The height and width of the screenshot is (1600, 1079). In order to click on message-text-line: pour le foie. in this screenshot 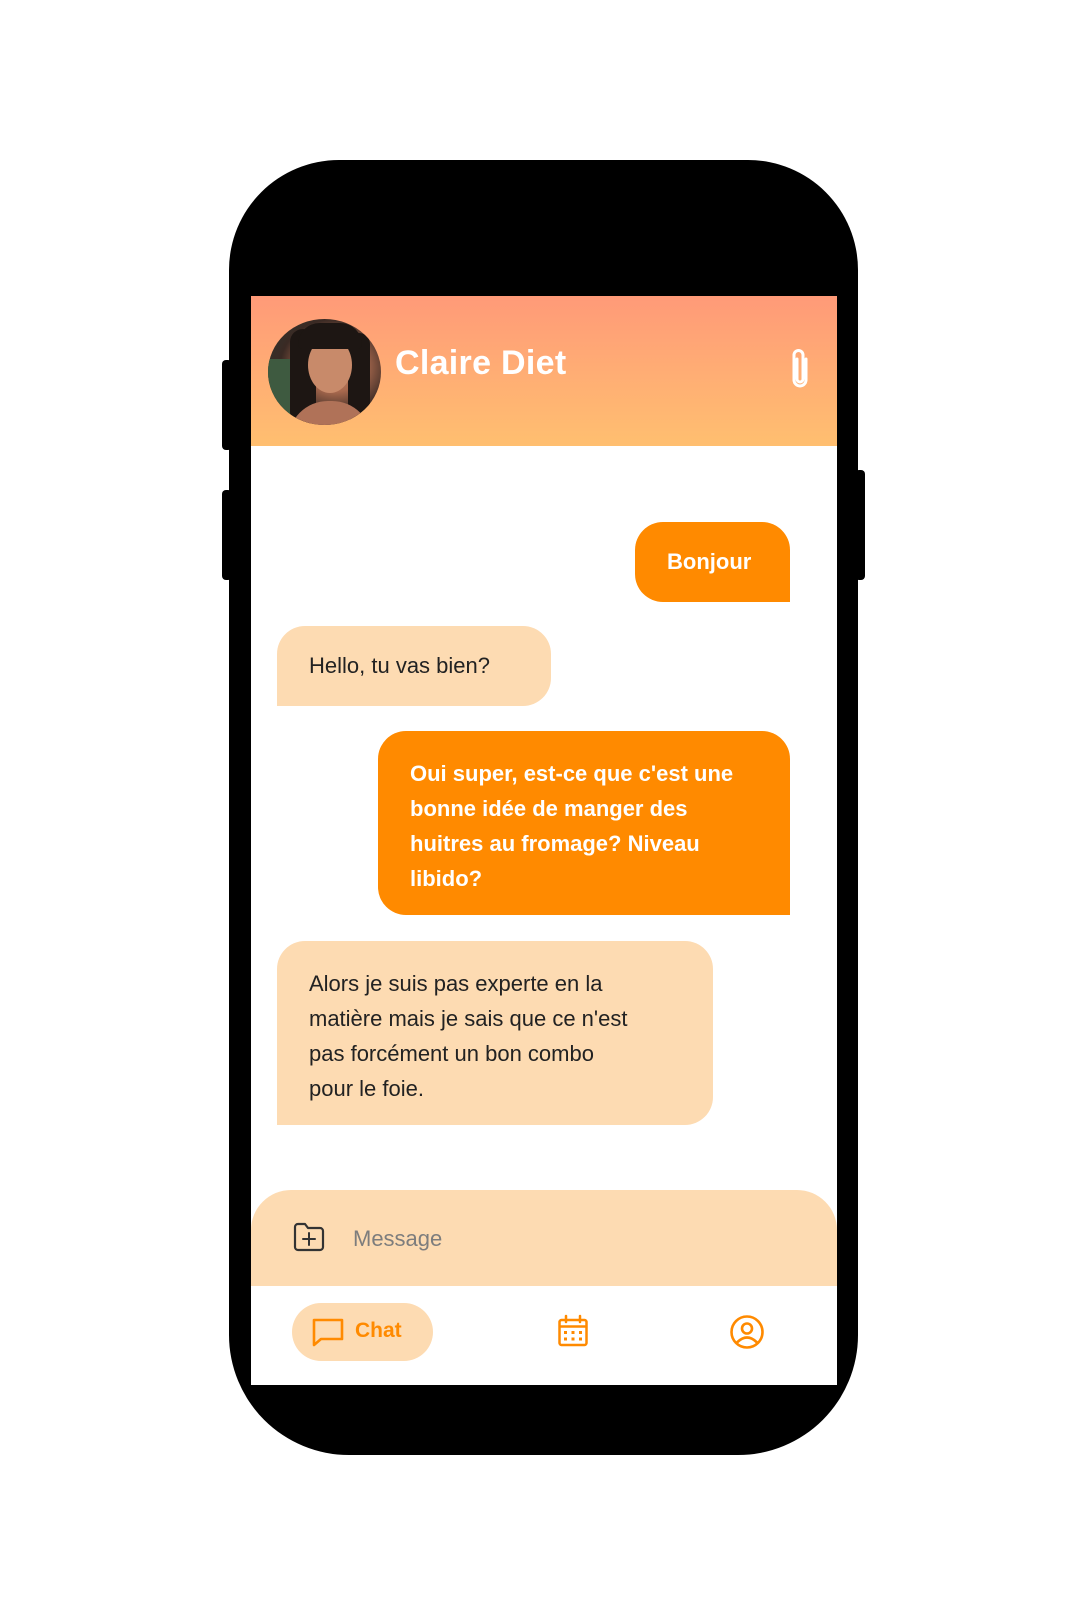, I will do `click(366, 1088)`.